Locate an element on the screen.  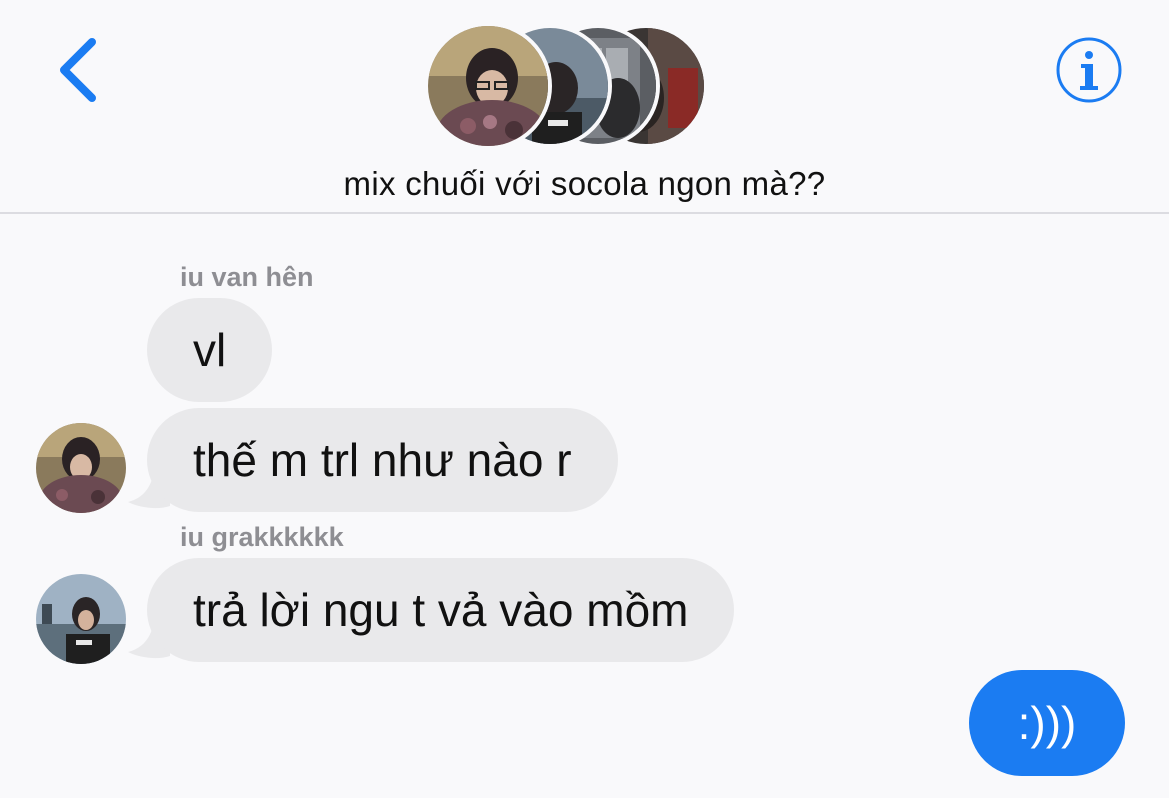
info-button is located at coordinates (1089, 70).